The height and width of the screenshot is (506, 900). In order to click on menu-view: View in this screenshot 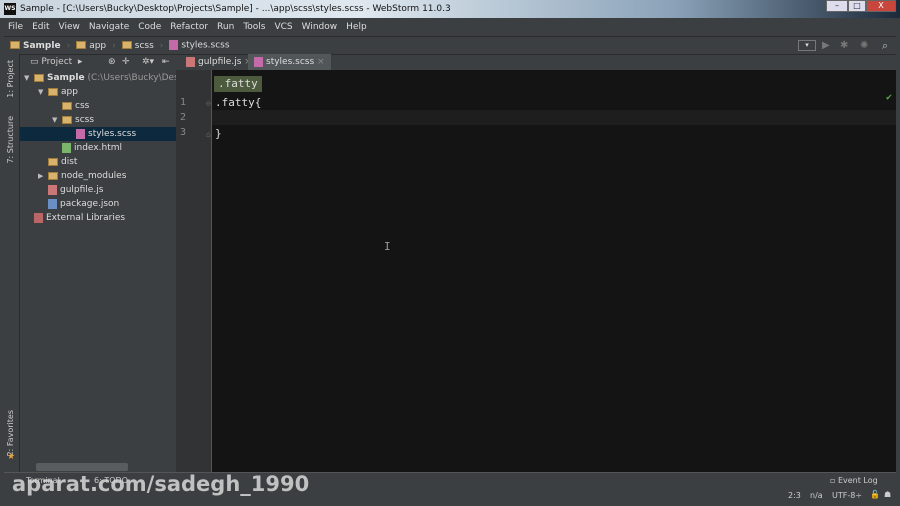, I will do `click(69, 27)`.